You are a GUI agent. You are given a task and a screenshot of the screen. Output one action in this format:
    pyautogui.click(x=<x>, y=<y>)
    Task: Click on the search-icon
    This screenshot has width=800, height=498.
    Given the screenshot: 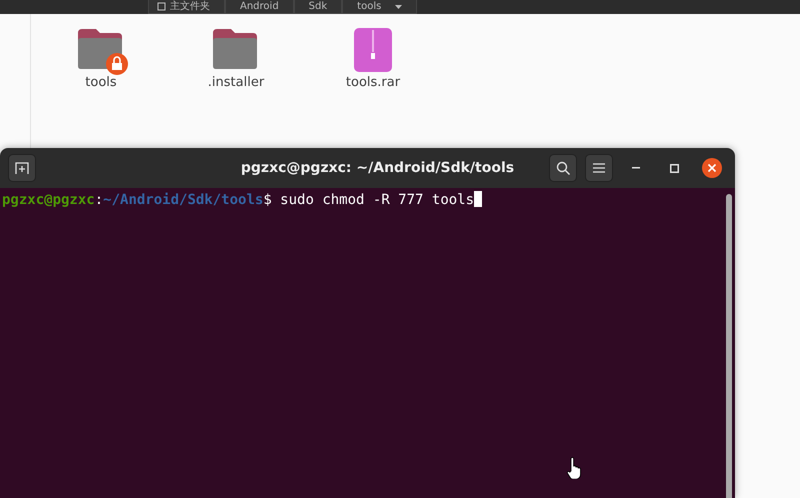 What is the action you would take?
    pyautogui.click(x=563, y=168)
    